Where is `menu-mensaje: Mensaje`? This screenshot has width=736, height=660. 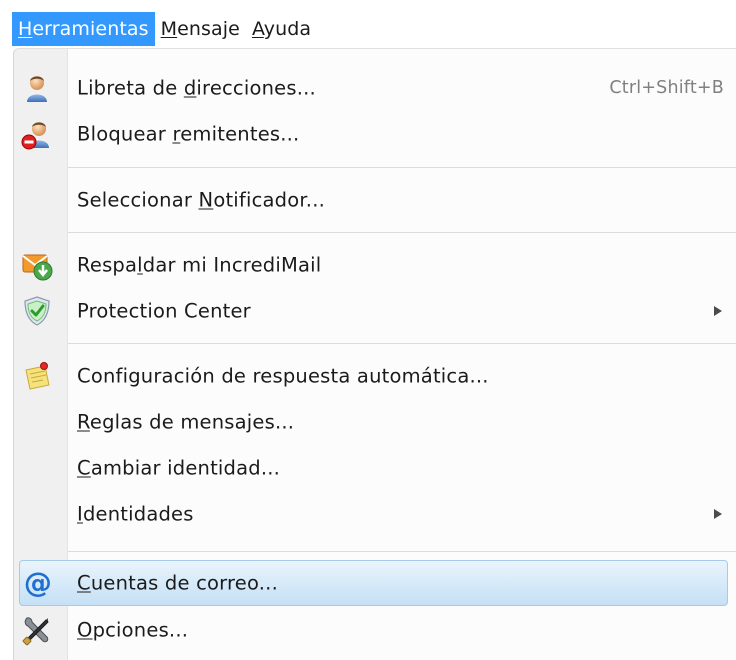 menu-mensaje: Mensaje is located at coordinates (200, 29).